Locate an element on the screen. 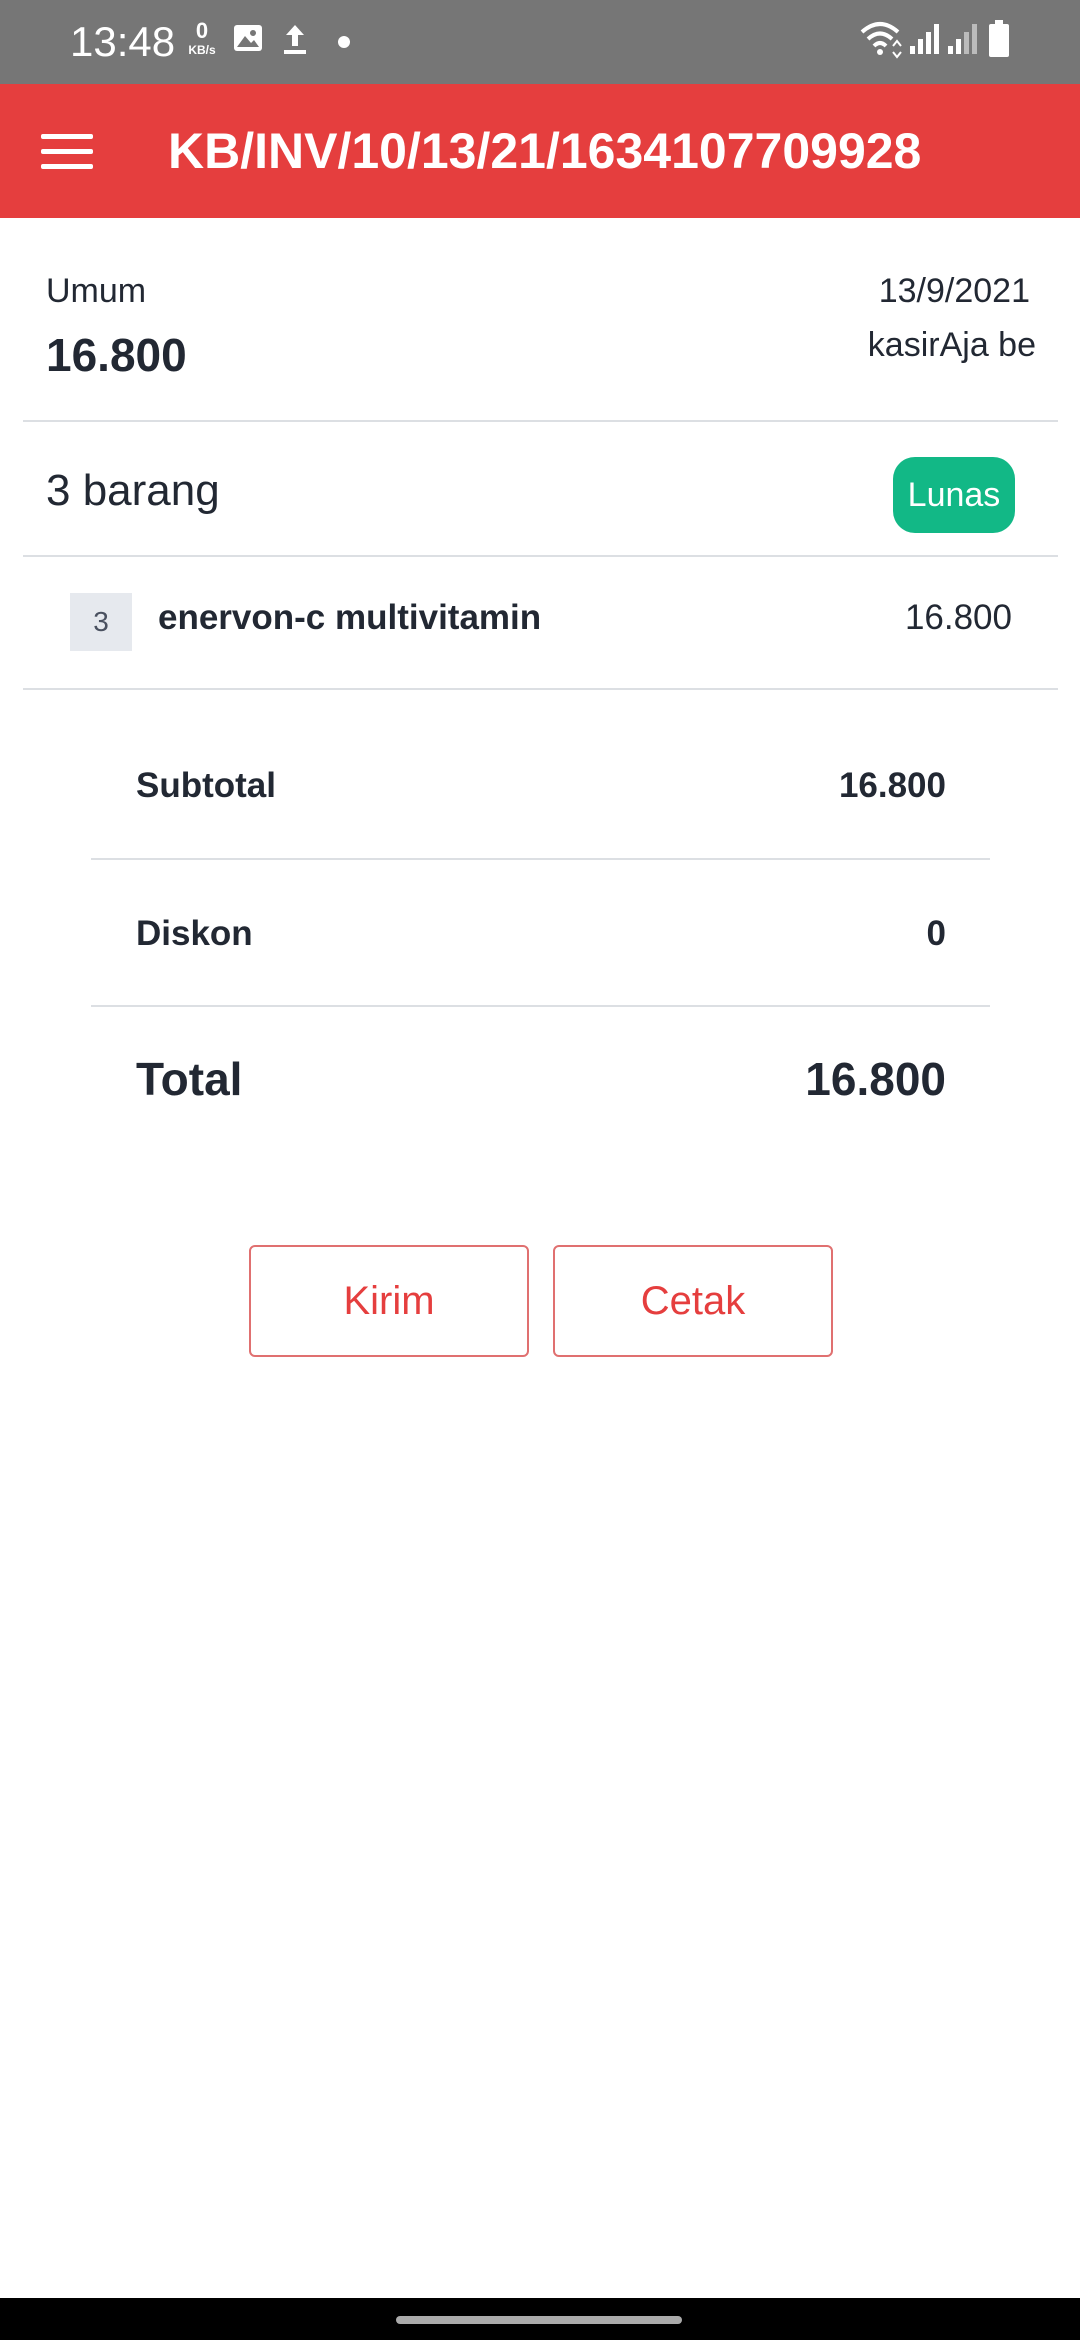  navigation-bar is located at coordinates (540, 2319).